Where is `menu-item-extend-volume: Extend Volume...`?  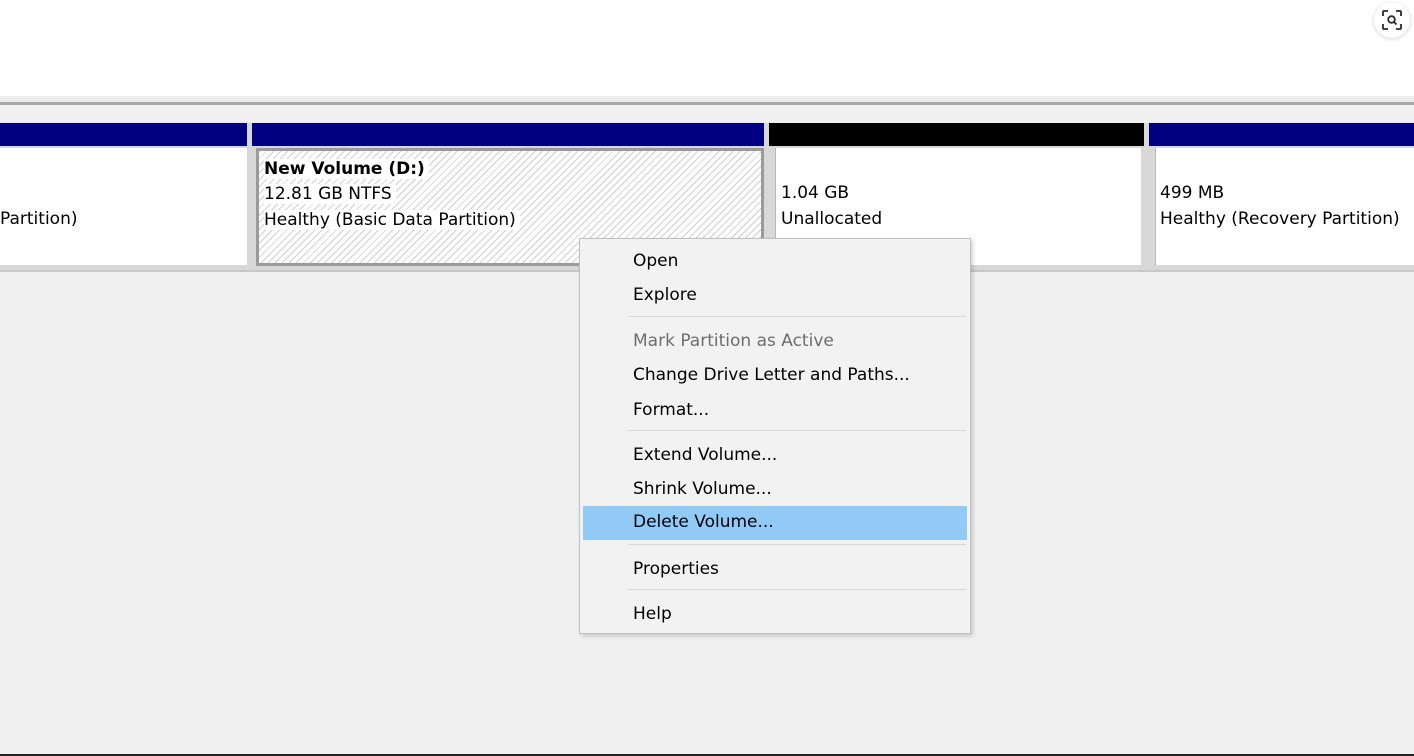 menu-item-extend-volume: Extend Volume... is located at coordinates (775, 456).